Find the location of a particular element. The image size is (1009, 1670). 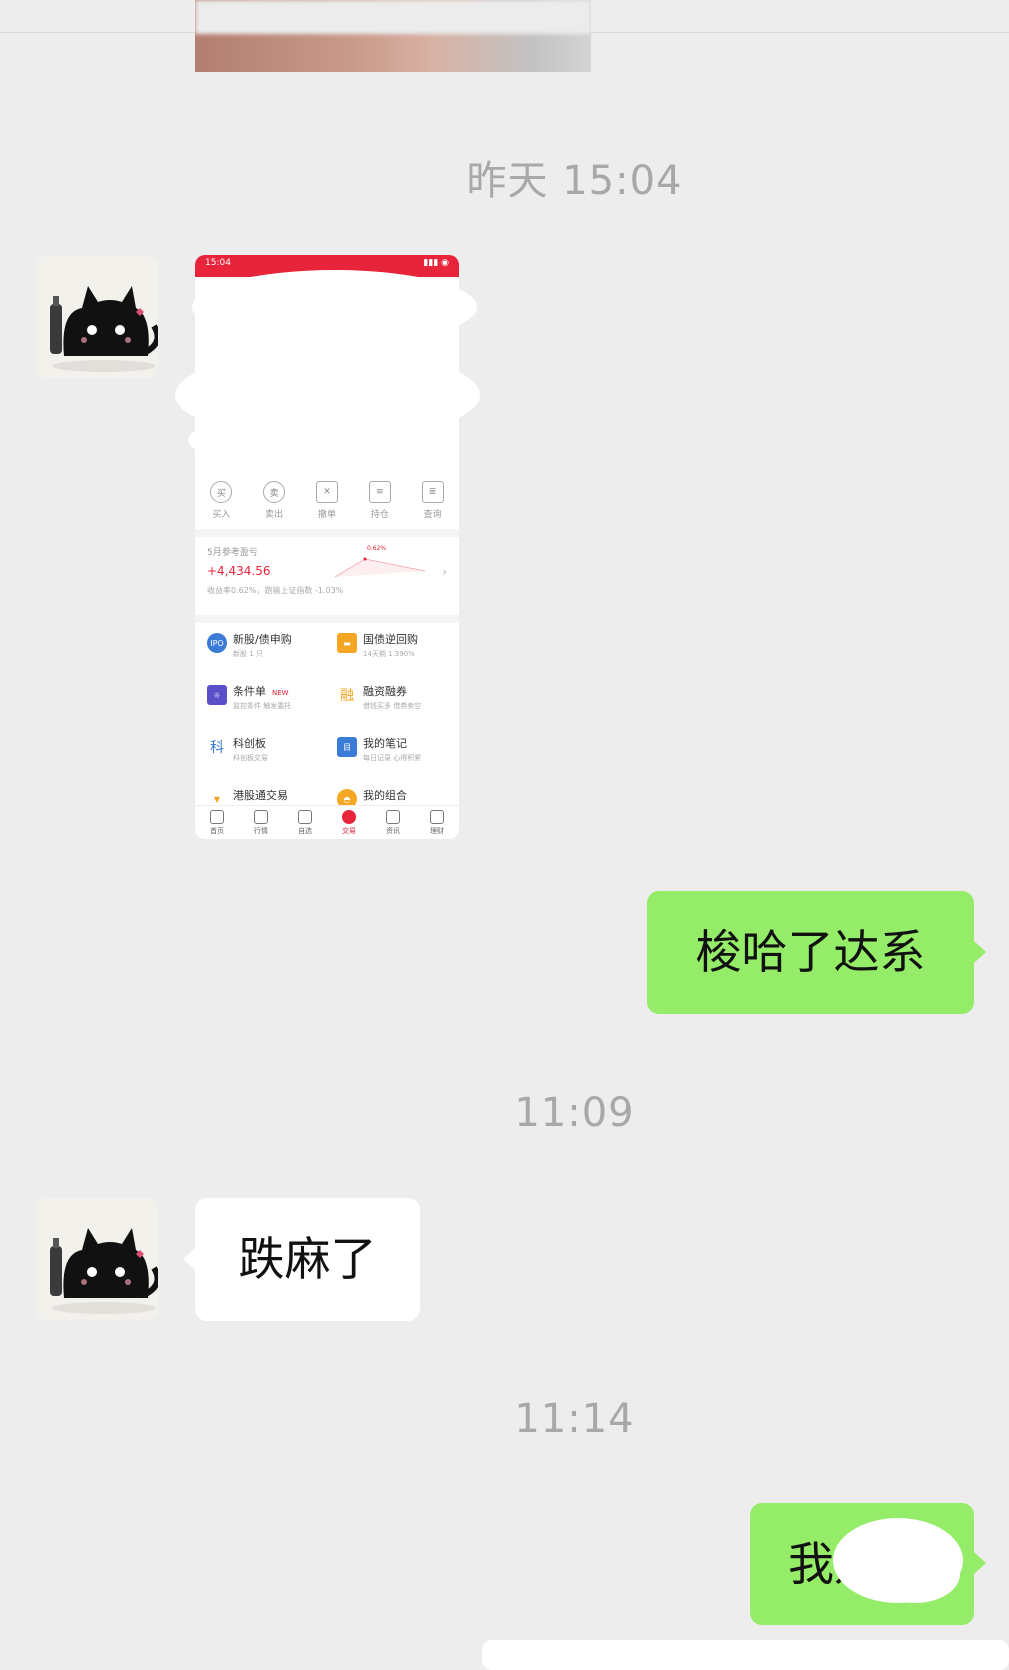

service-conditional-order: ☼ 条件单 NEW 监控条件 触发委托 is located at coordinates (255, 701).